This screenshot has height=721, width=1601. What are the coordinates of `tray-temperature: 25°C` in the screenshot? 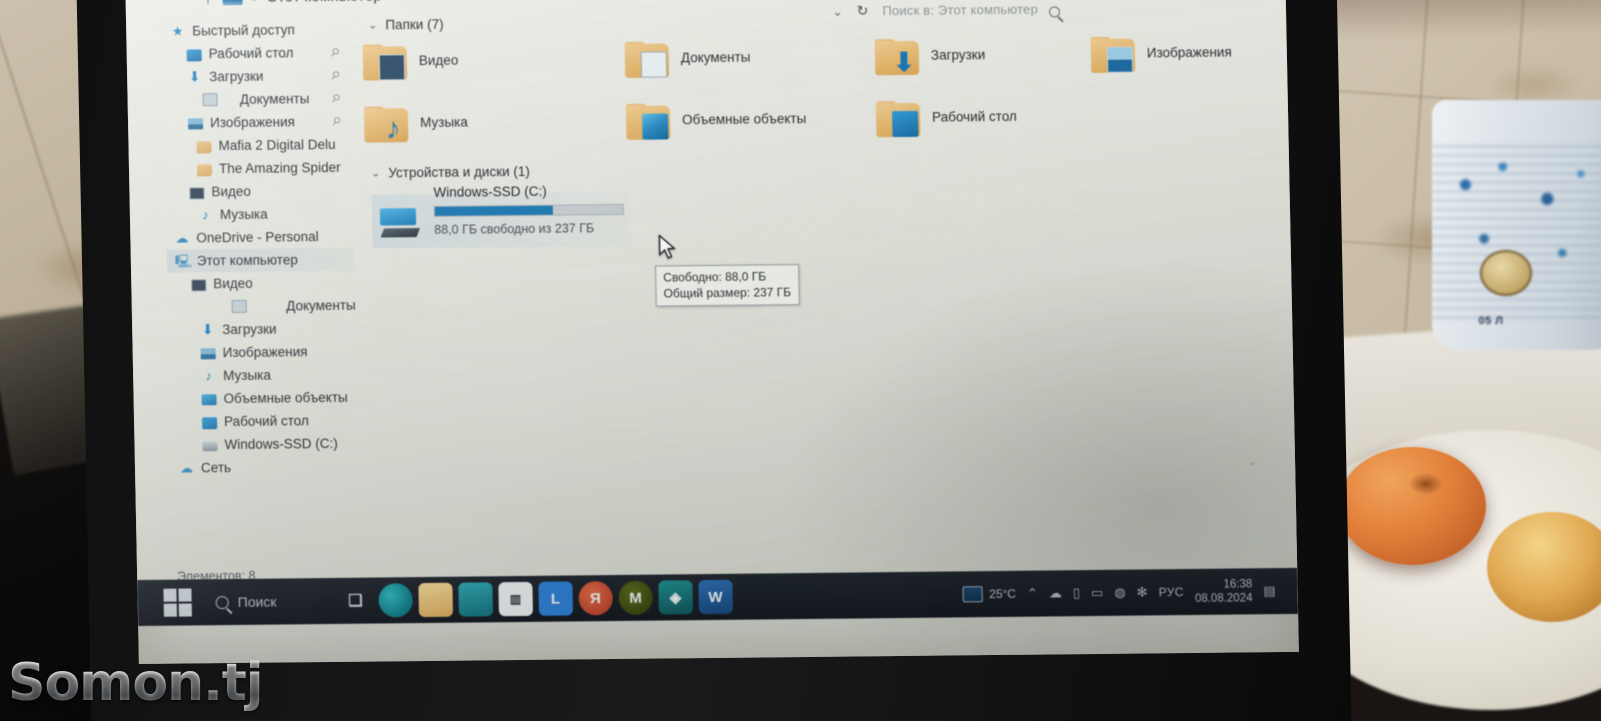 It's located at (1003, 594).